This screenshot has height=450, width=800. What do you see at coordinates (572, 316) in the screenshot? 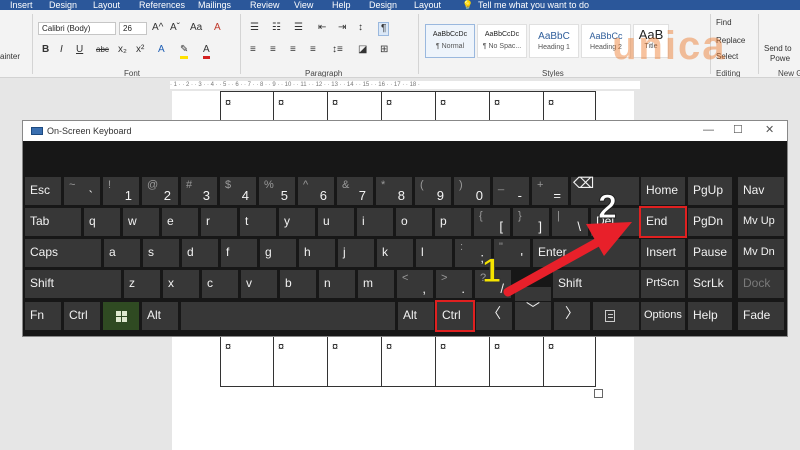
I see `key-right-arrow: 〉` at bounding box center [572, 316].